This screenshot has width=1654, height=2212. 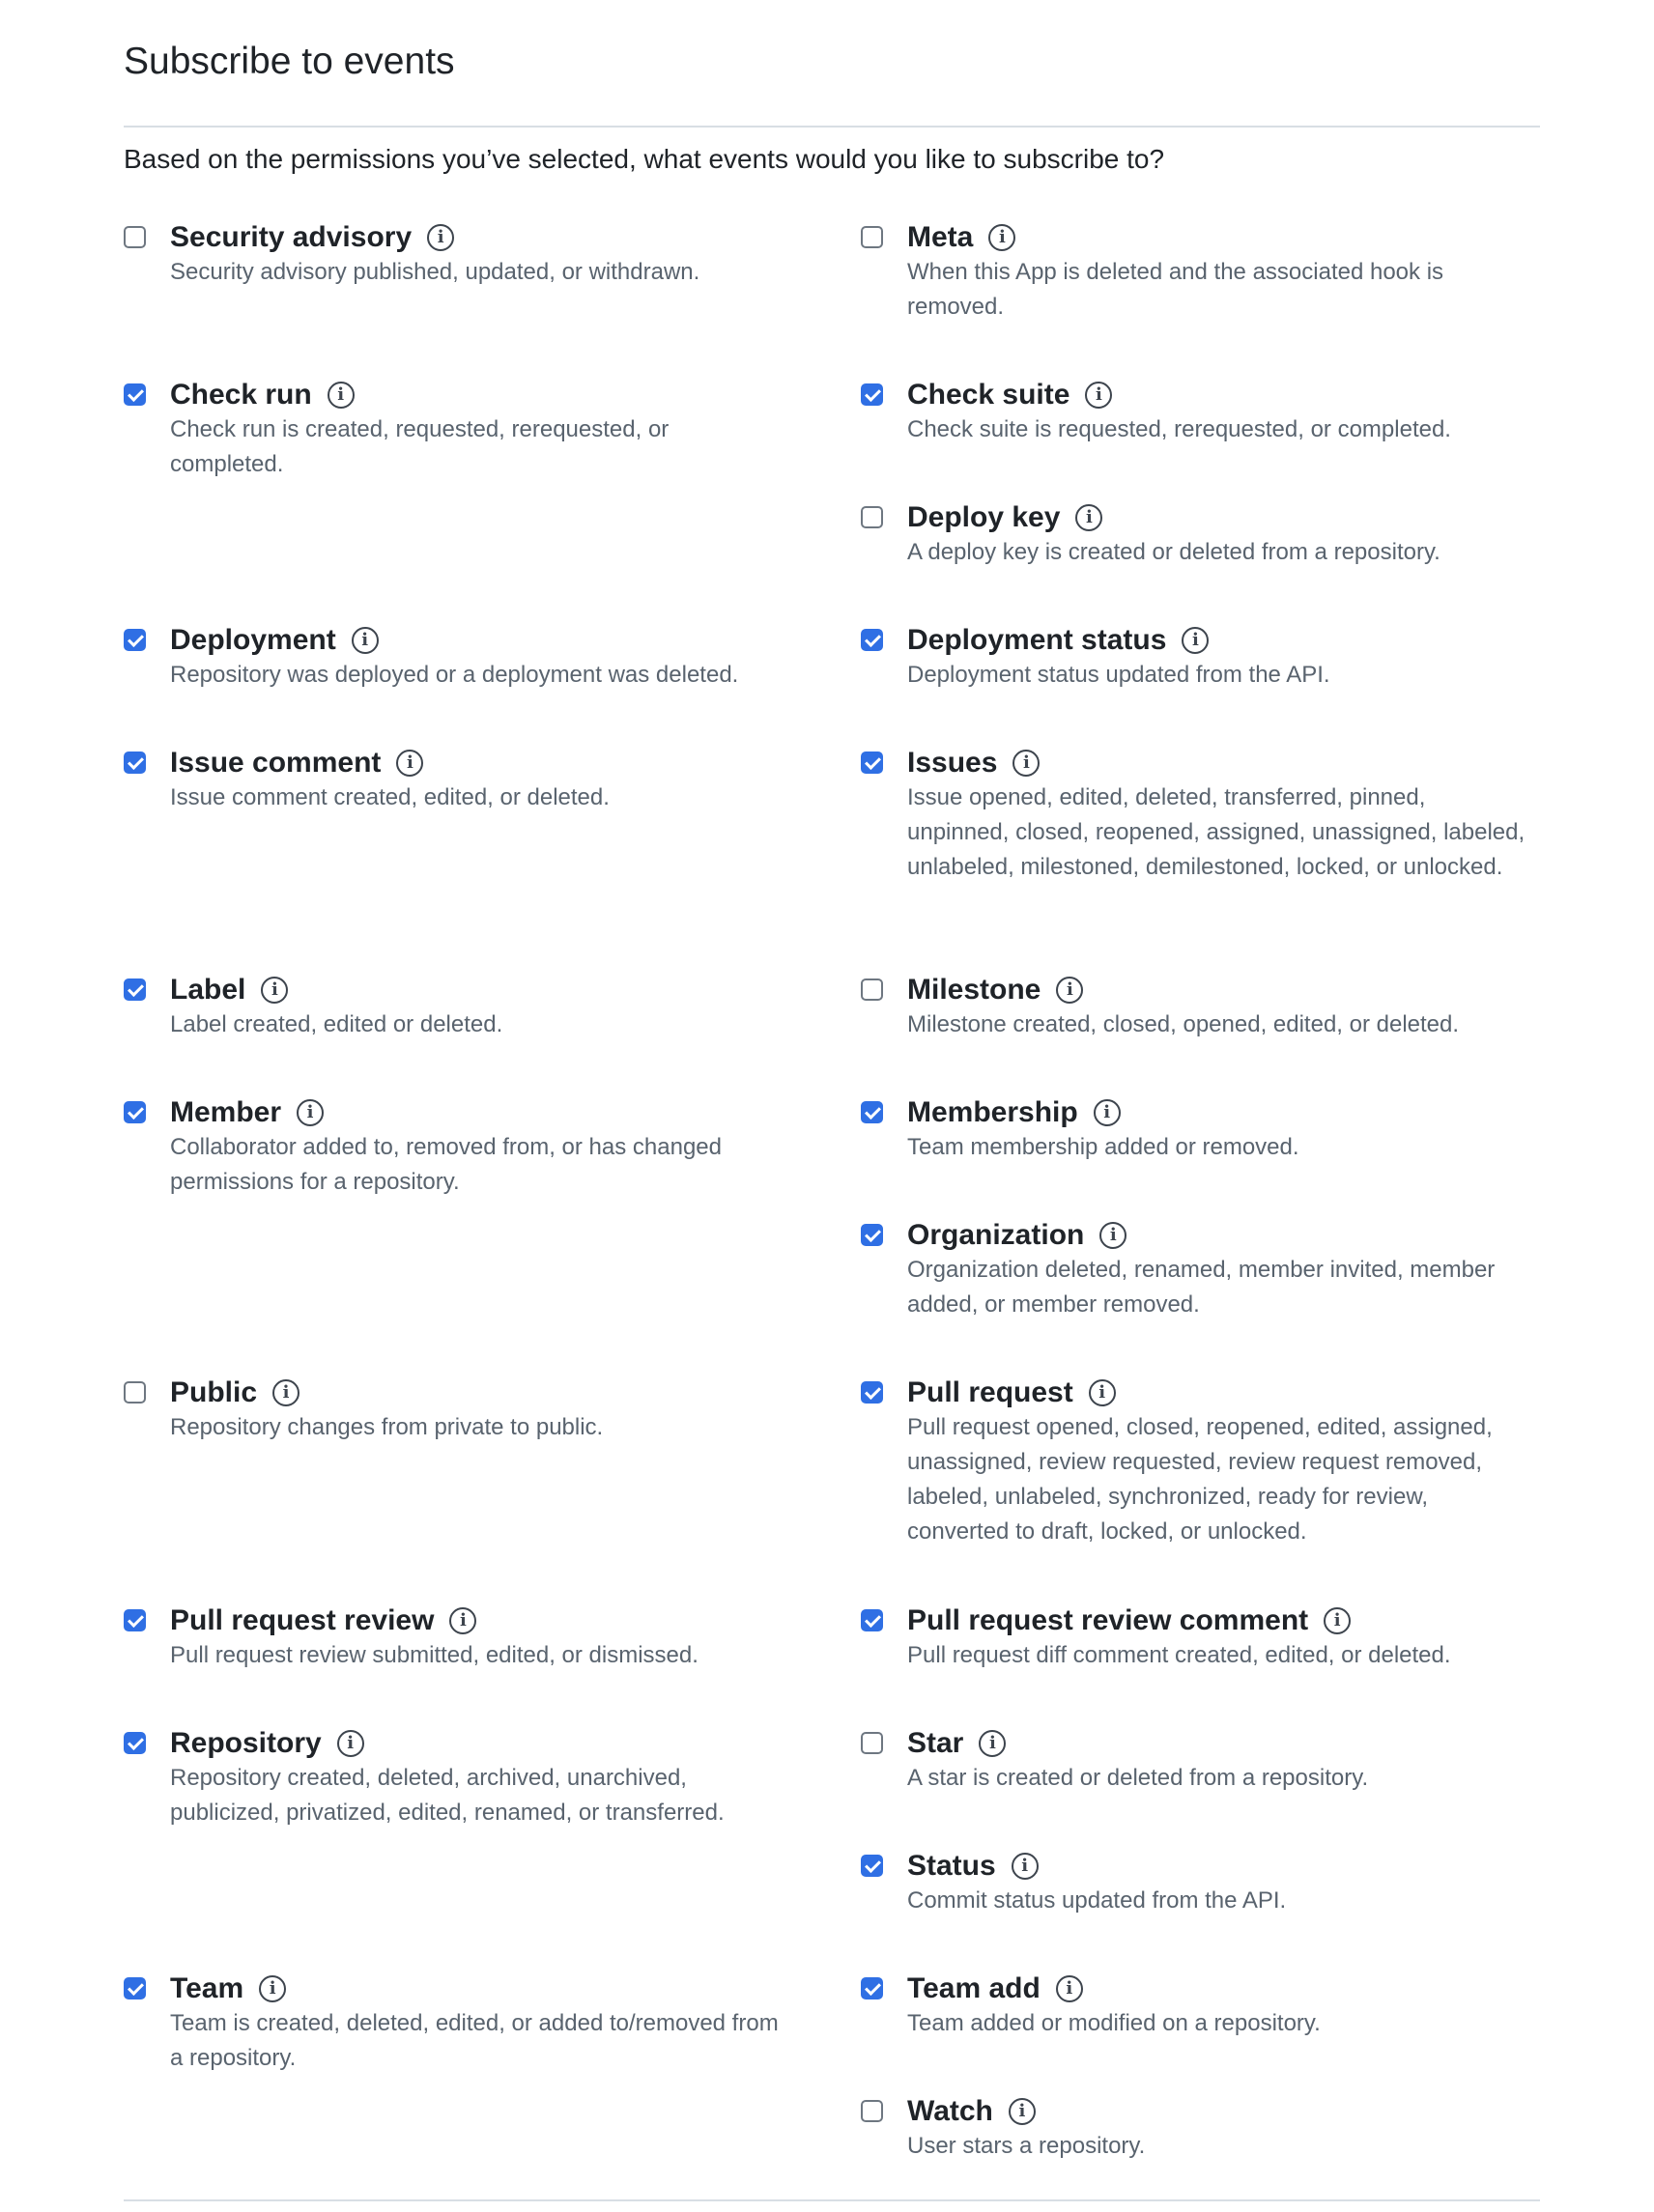 What do you see at coordinates (246, 1743) in the screenshot?
I see `event-title: Repository` at bounding box center [246, 1743].